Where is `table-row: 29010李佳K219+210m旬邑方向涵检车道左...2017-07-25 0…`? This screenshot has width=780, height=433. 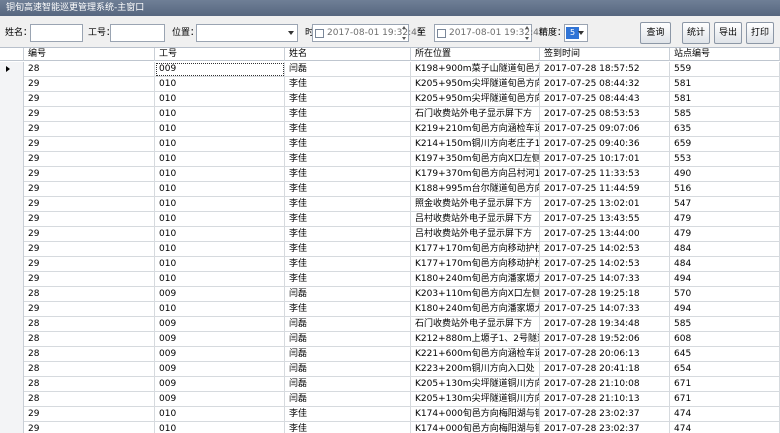 table-row: 29010李佳K219+210m旬邑方向涵检车道左...2017-07-25 0… is located at coordinates (390, 129).